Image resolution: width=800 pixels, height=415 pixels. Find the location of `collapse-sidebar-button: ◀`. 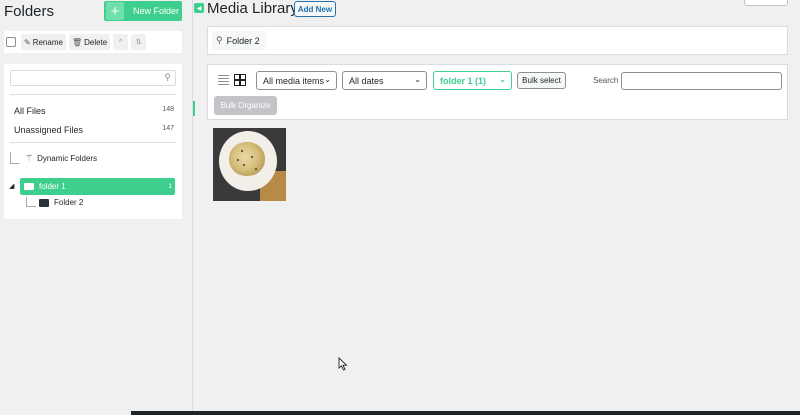

collapse-sidebar-button: ◀ is located at coordinates (199, 8).